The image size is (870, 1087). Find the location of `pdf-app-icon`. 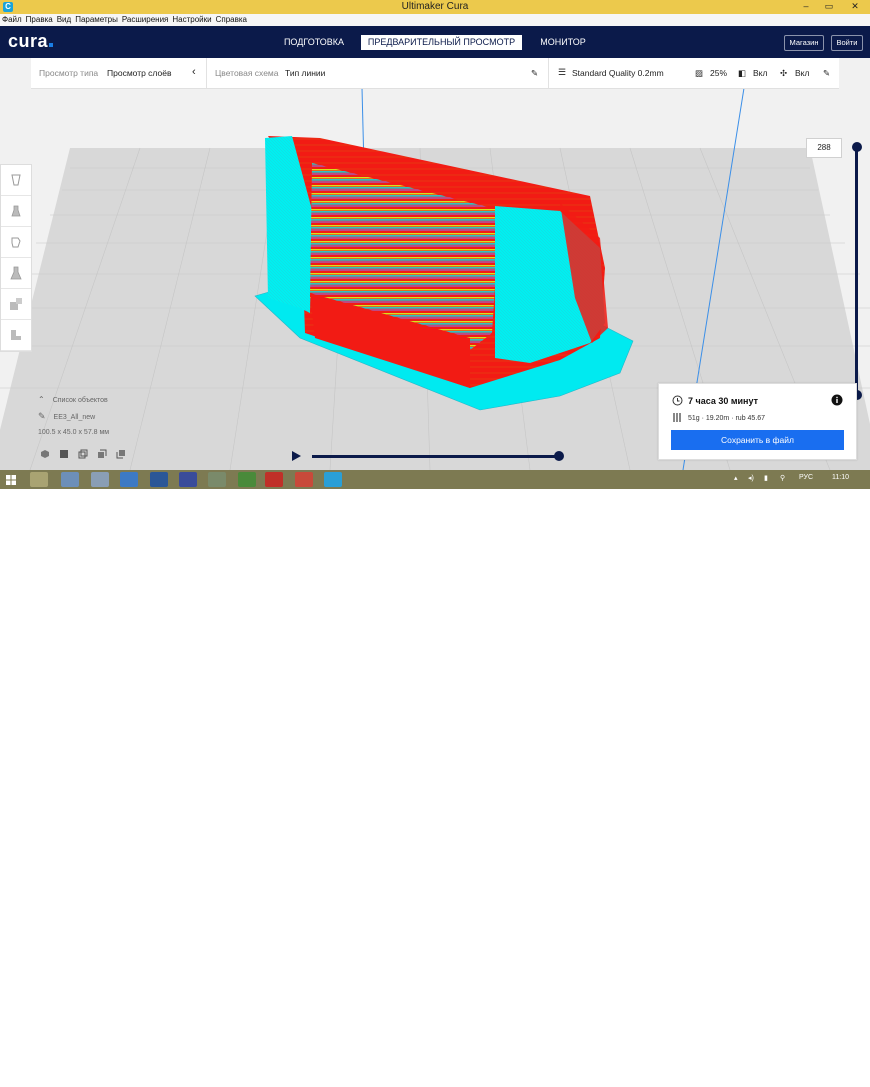

pdf-app-icon is located at coordinates (304, 479).